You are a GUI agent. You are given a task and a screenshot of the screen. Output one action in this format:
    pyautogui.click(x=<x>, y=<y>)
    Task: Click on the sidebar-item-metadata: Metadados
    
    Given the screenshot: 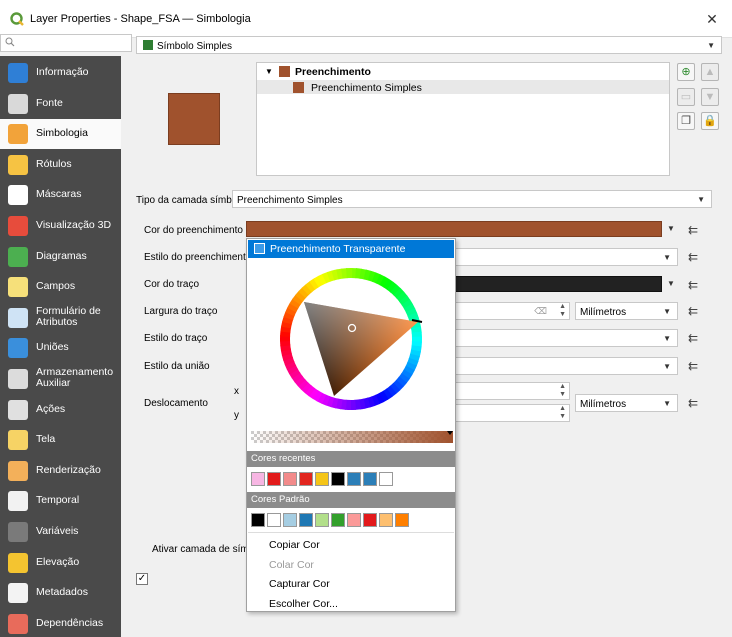 What is the action you would take?
    pyautogui.click(x=60, y=593)
    